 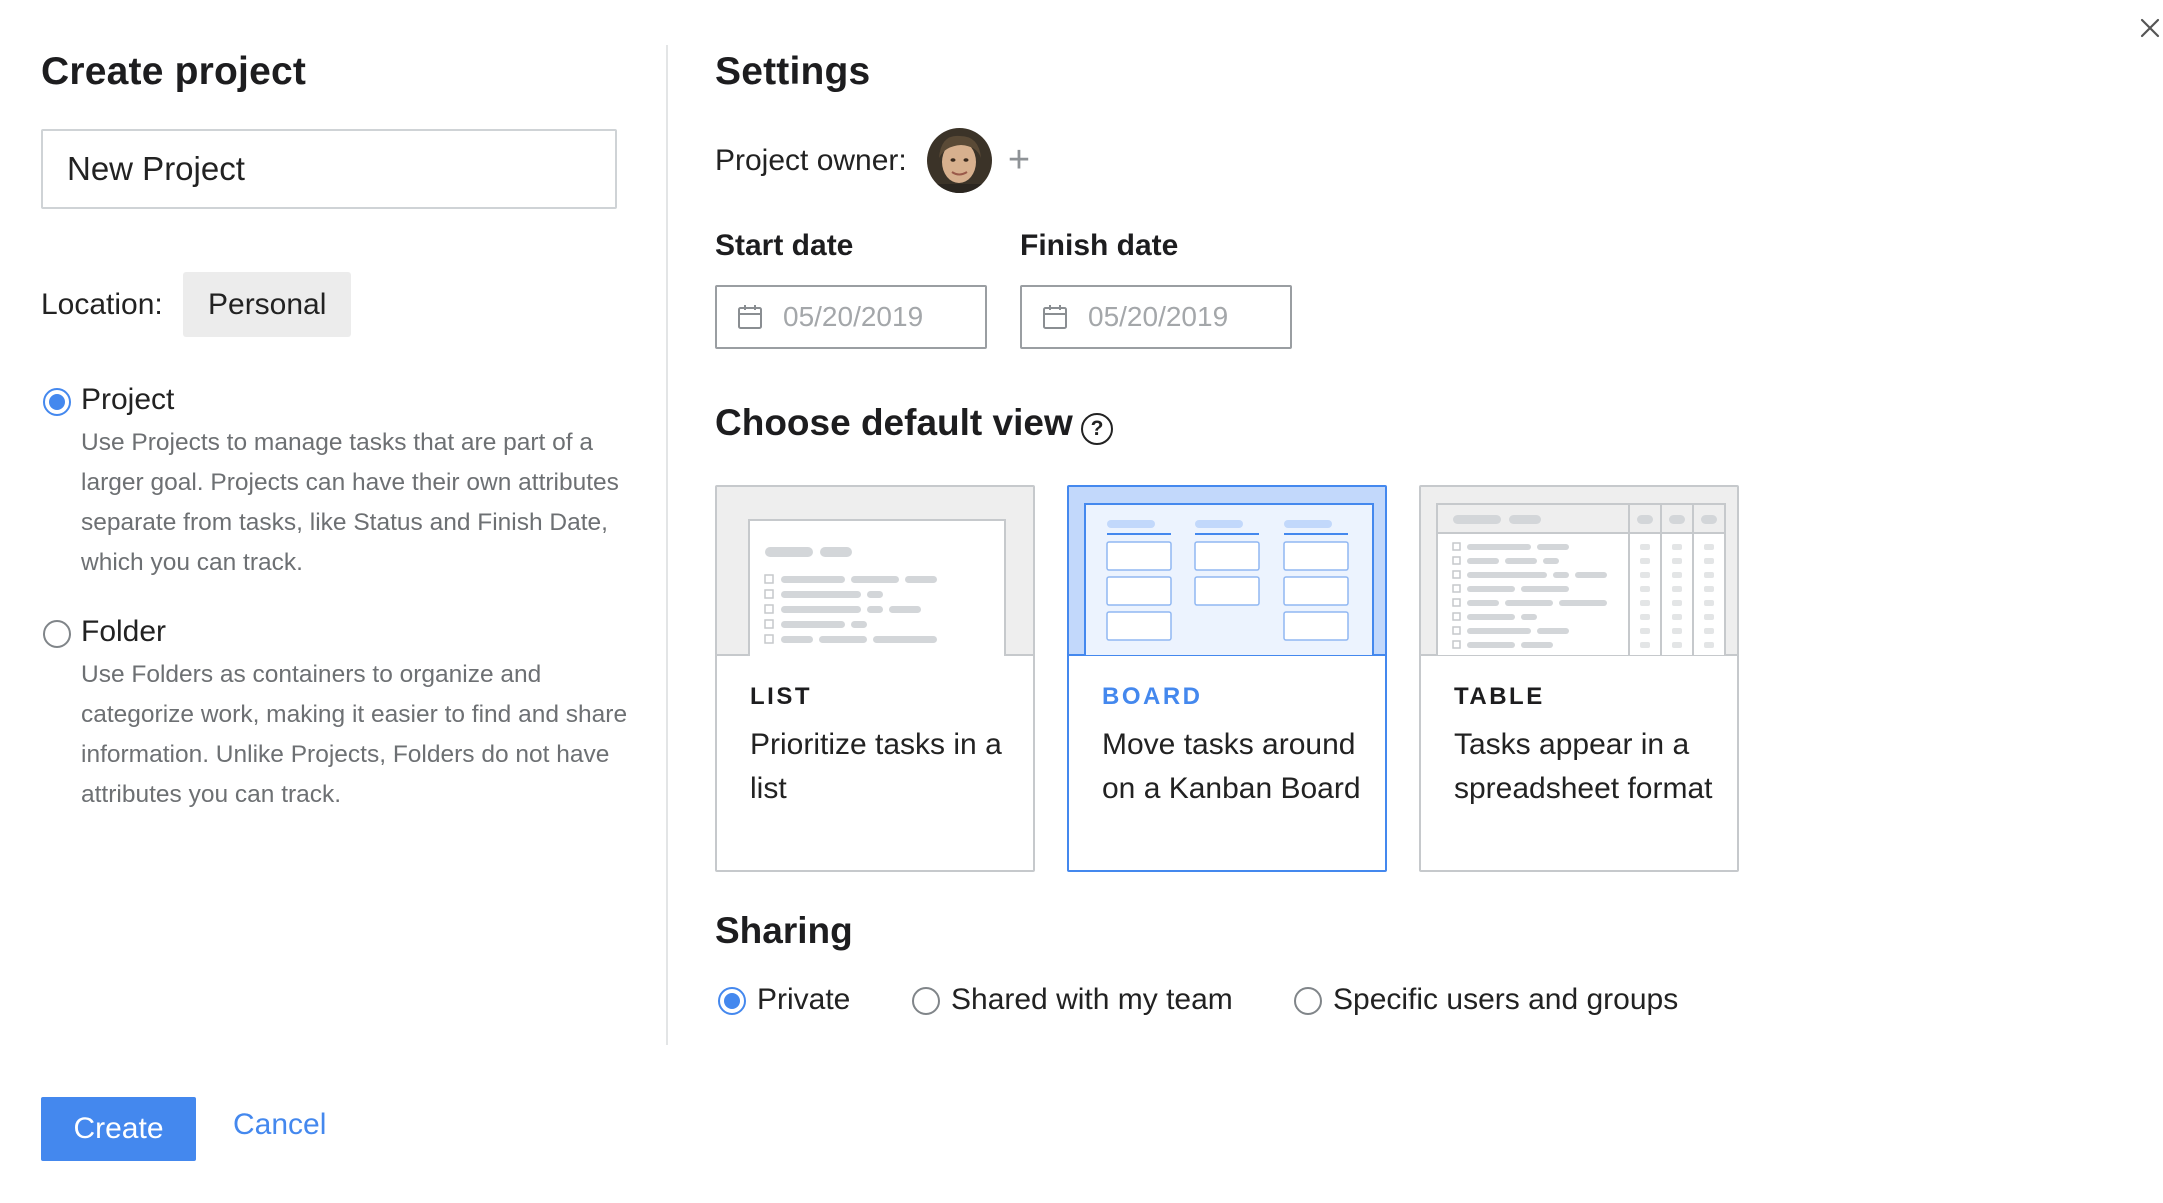 I want to click on option-project-label: Project, so click(x=128, y=399).